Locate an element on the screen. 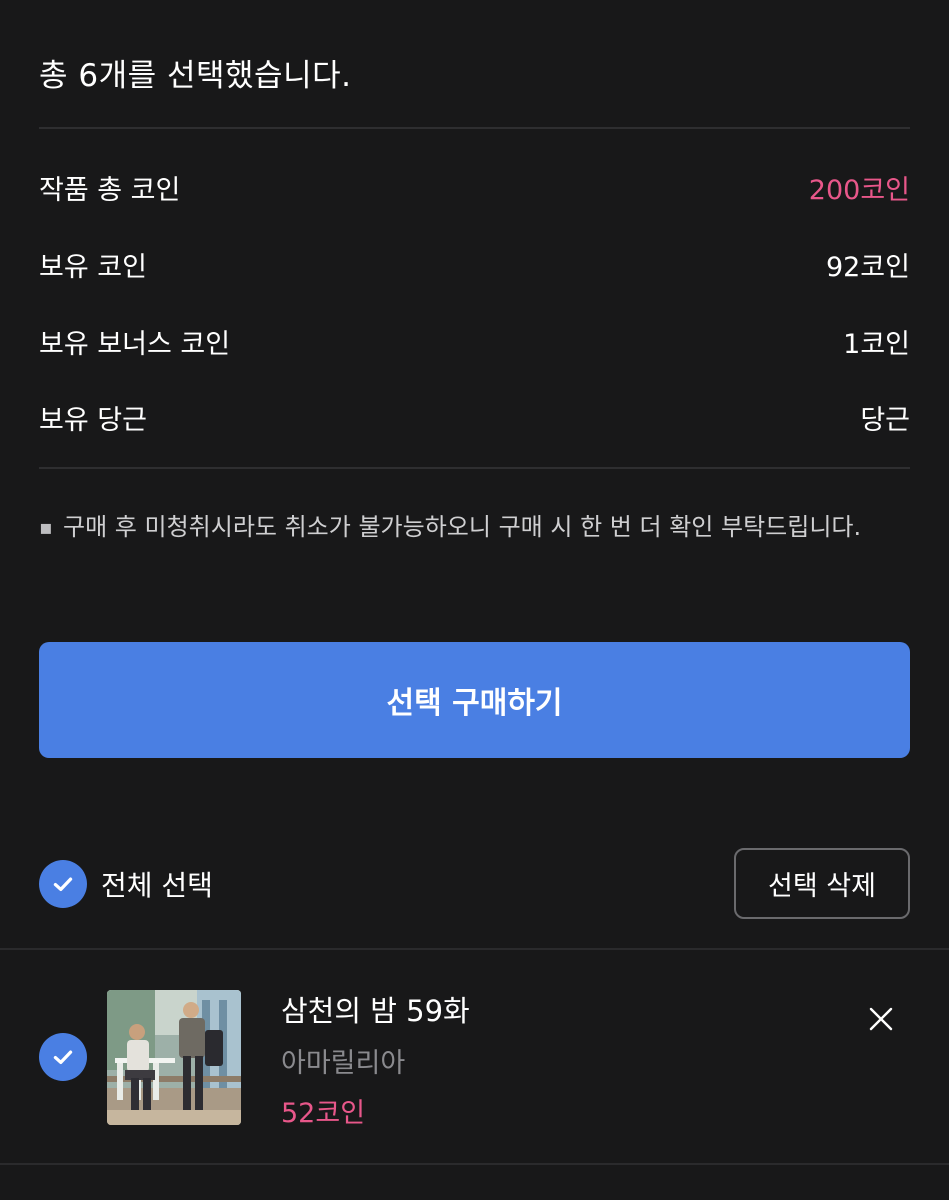 The width and height of the screenshot is (949, 1200). select-all-checkbox is located at coordinates (63, 884).